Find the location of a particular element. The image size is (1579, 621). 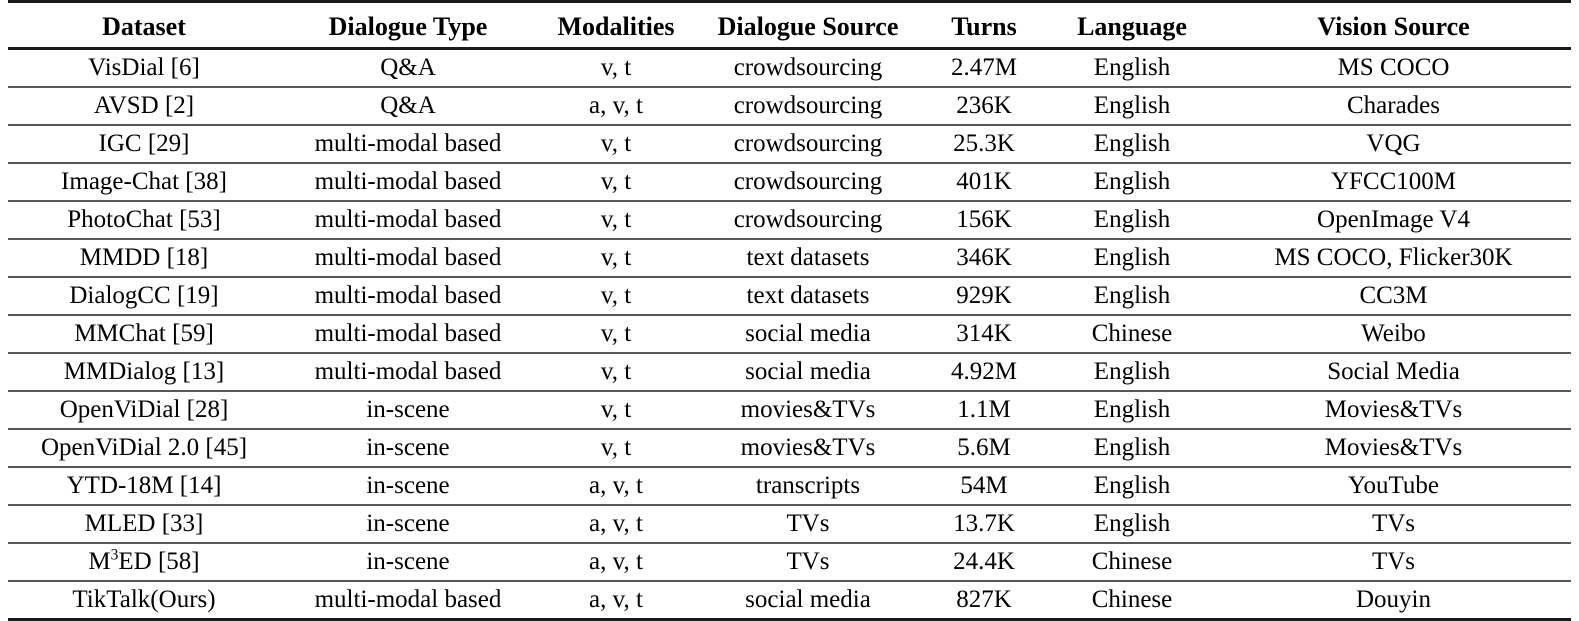

cell-turns: 827K is located at coordinates (984, 600).